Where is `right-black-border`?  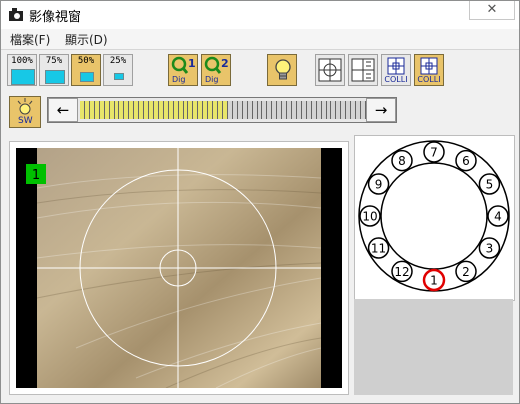 right-black-border is located at coordinates (331, 268).